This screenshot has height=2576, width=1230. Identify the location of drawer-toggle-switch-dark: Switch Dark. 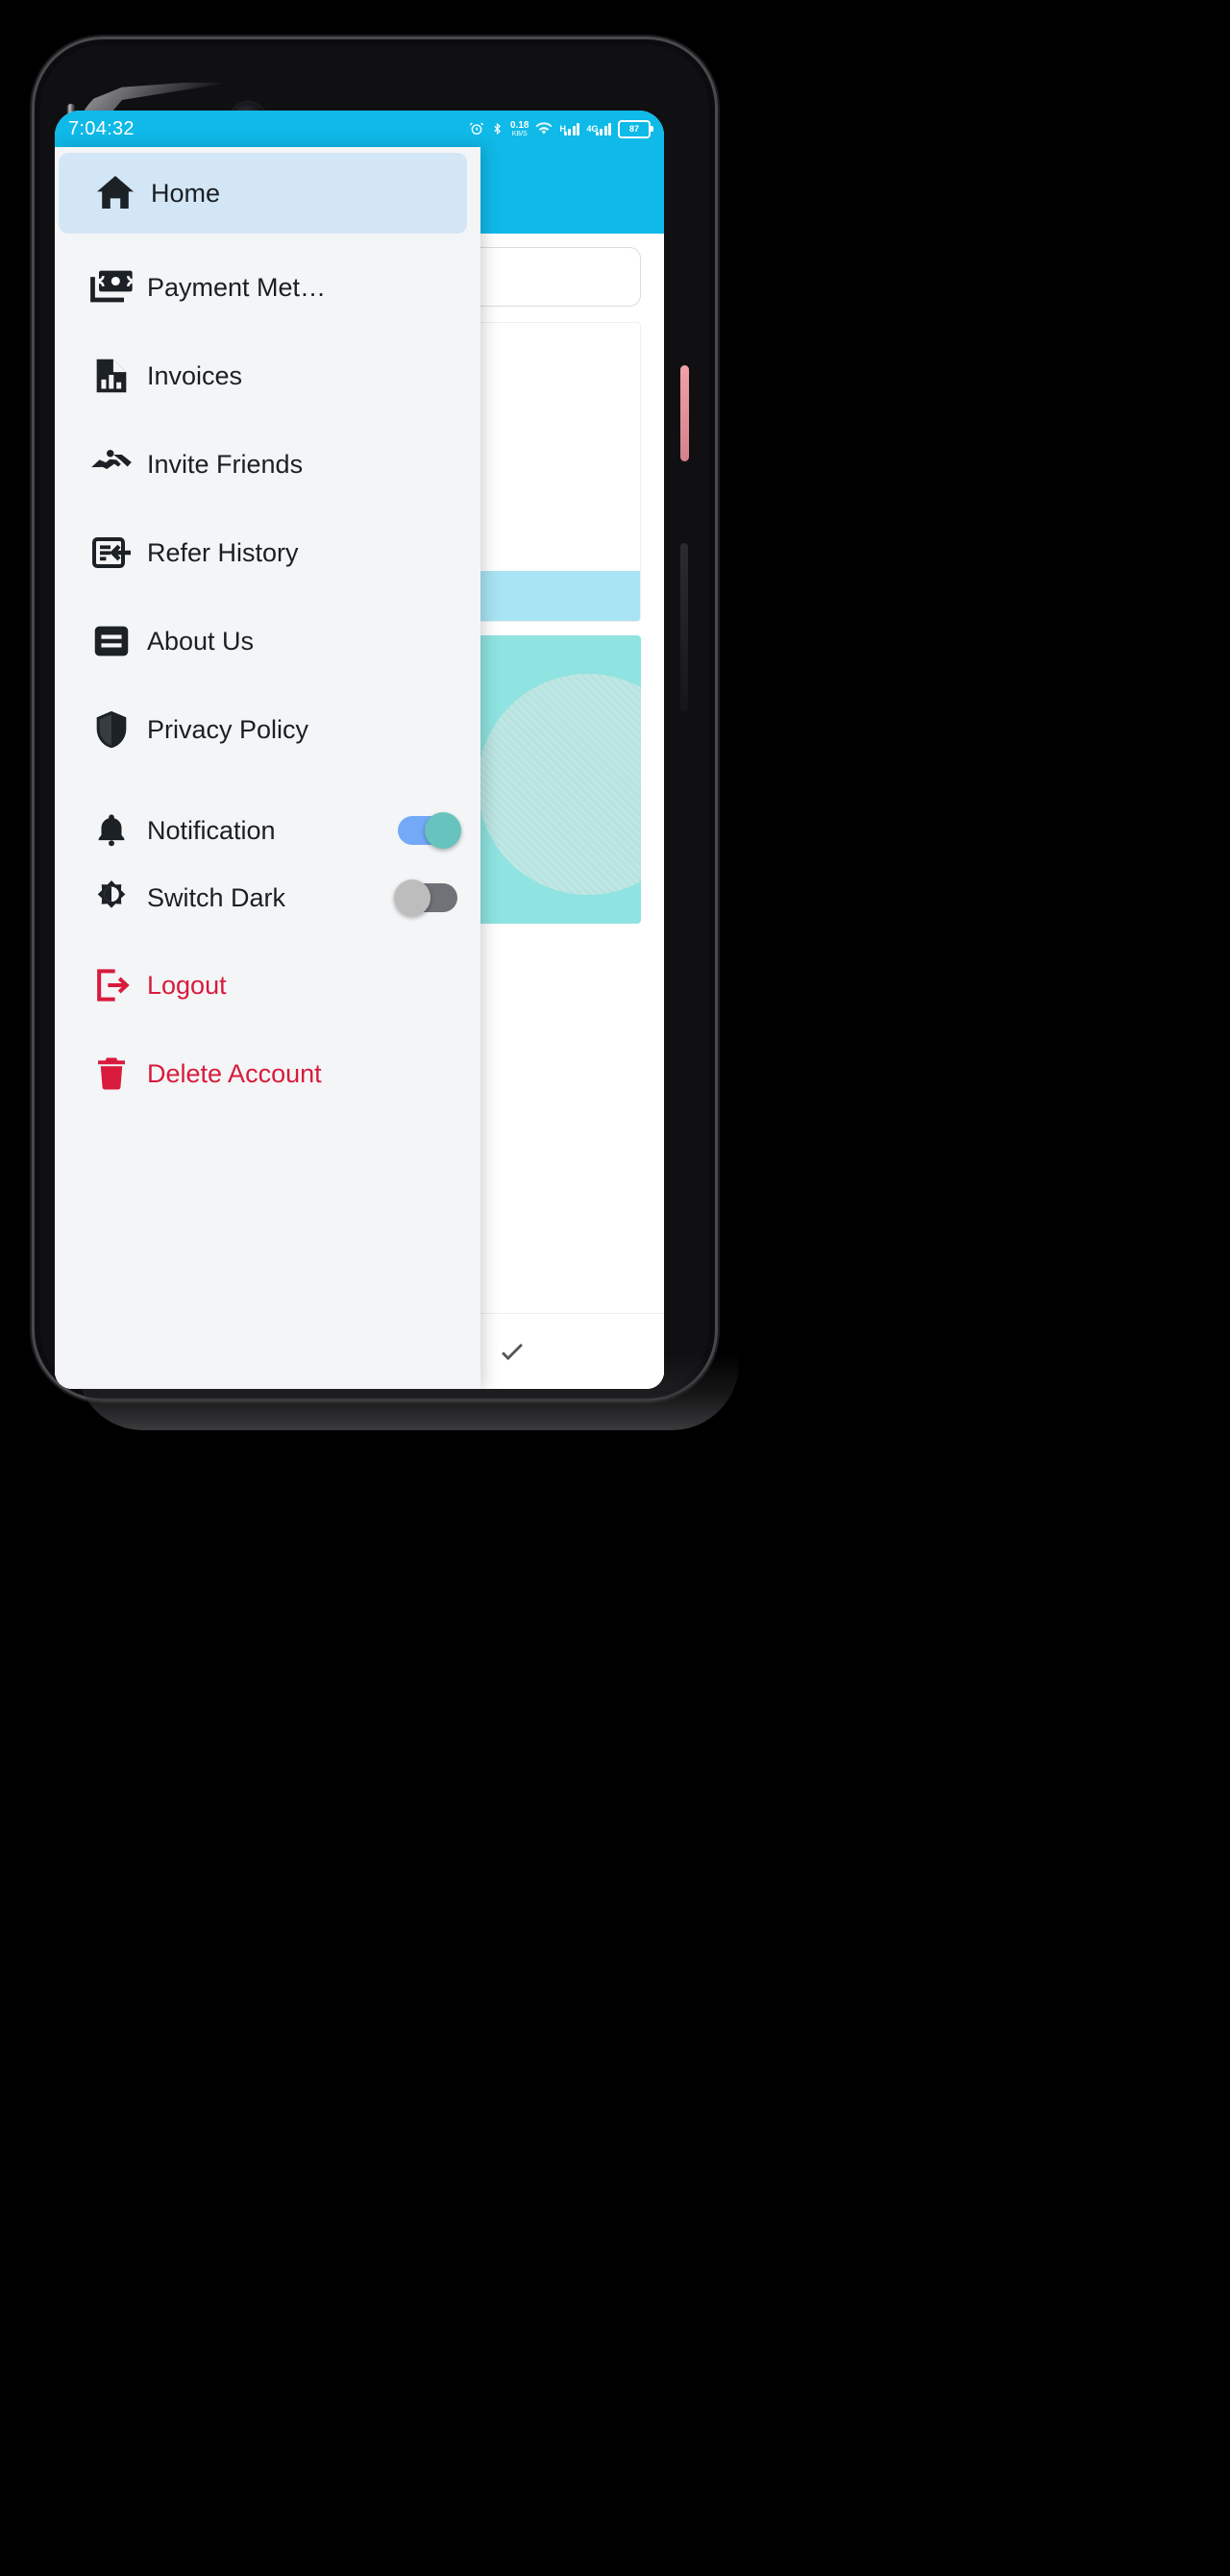
(268, 897).